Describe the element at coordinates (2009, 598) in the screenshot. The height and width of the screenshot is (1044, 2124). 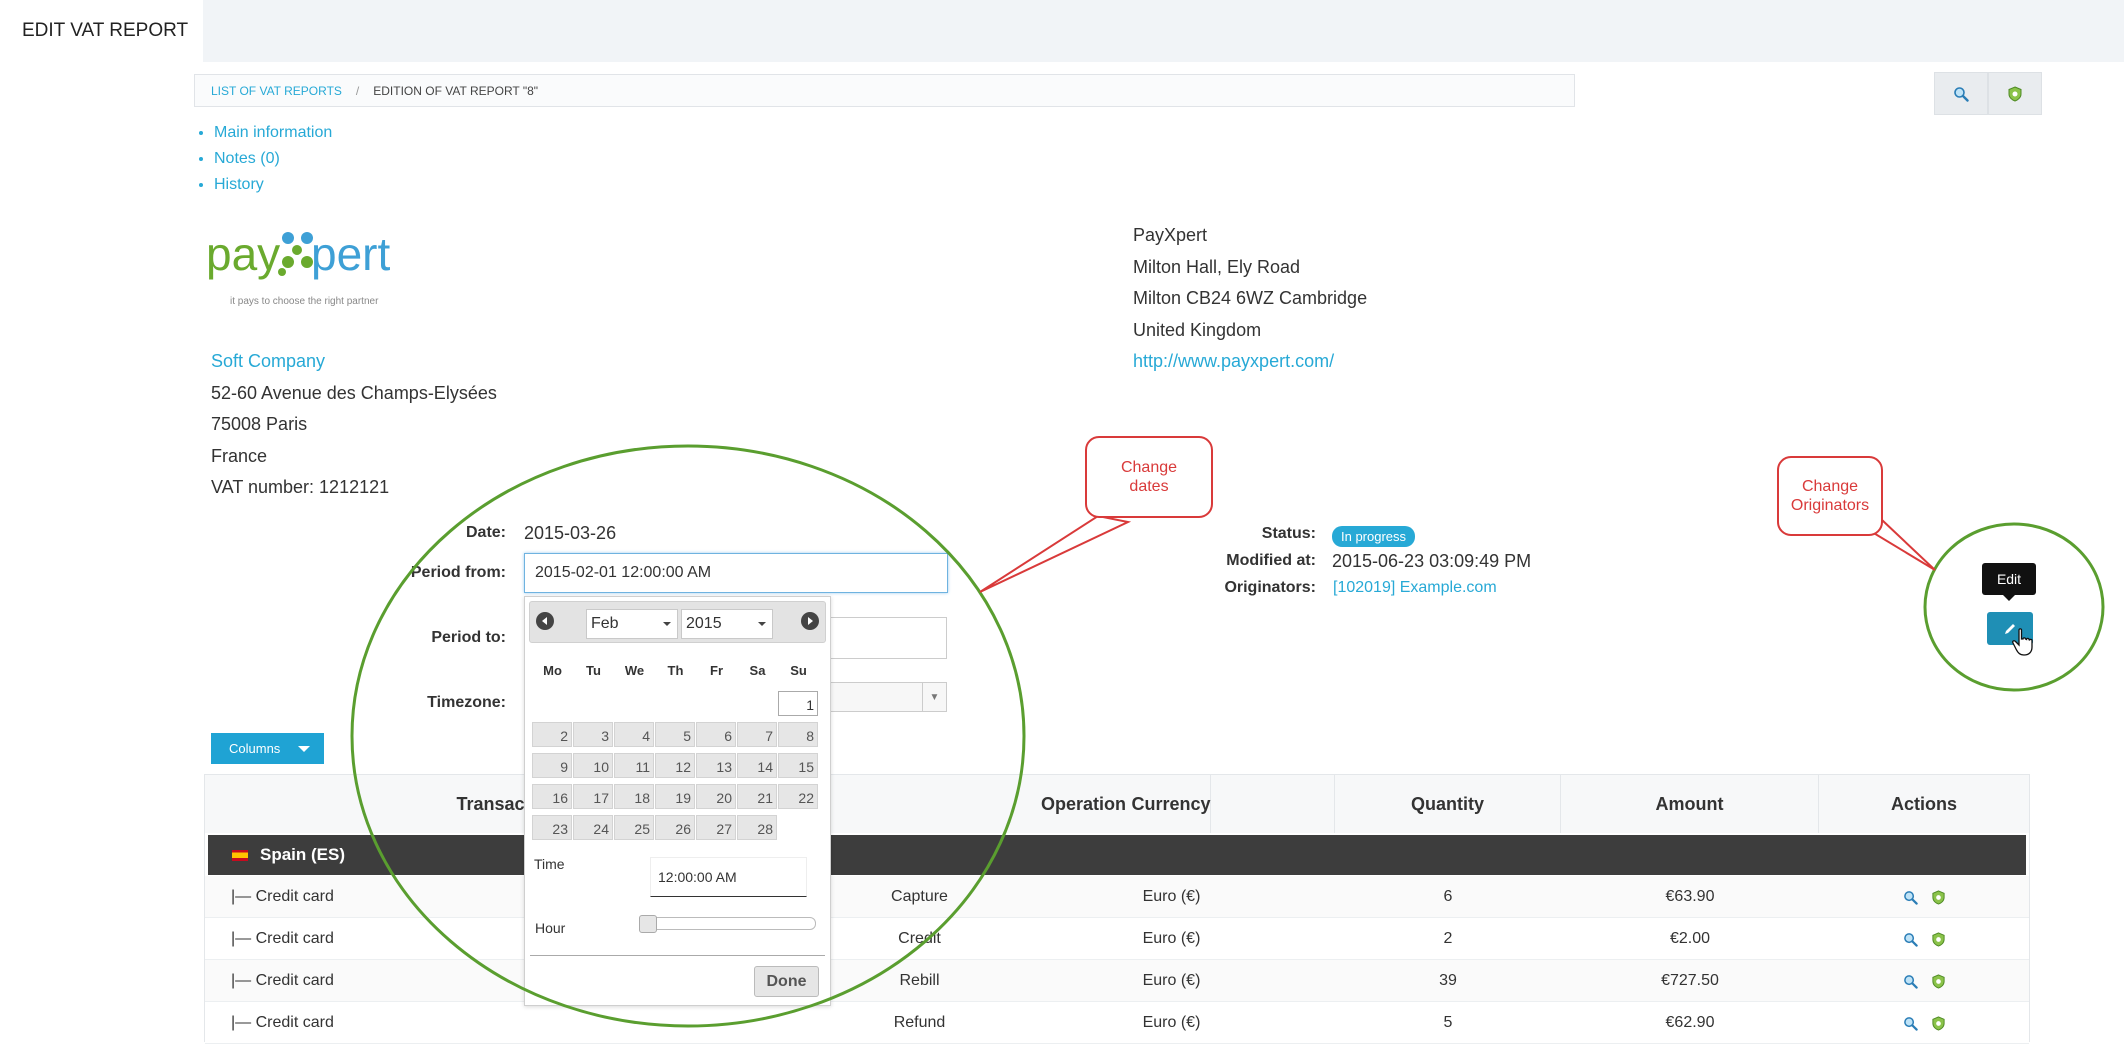
I see `tooltip-arrow` at that location.